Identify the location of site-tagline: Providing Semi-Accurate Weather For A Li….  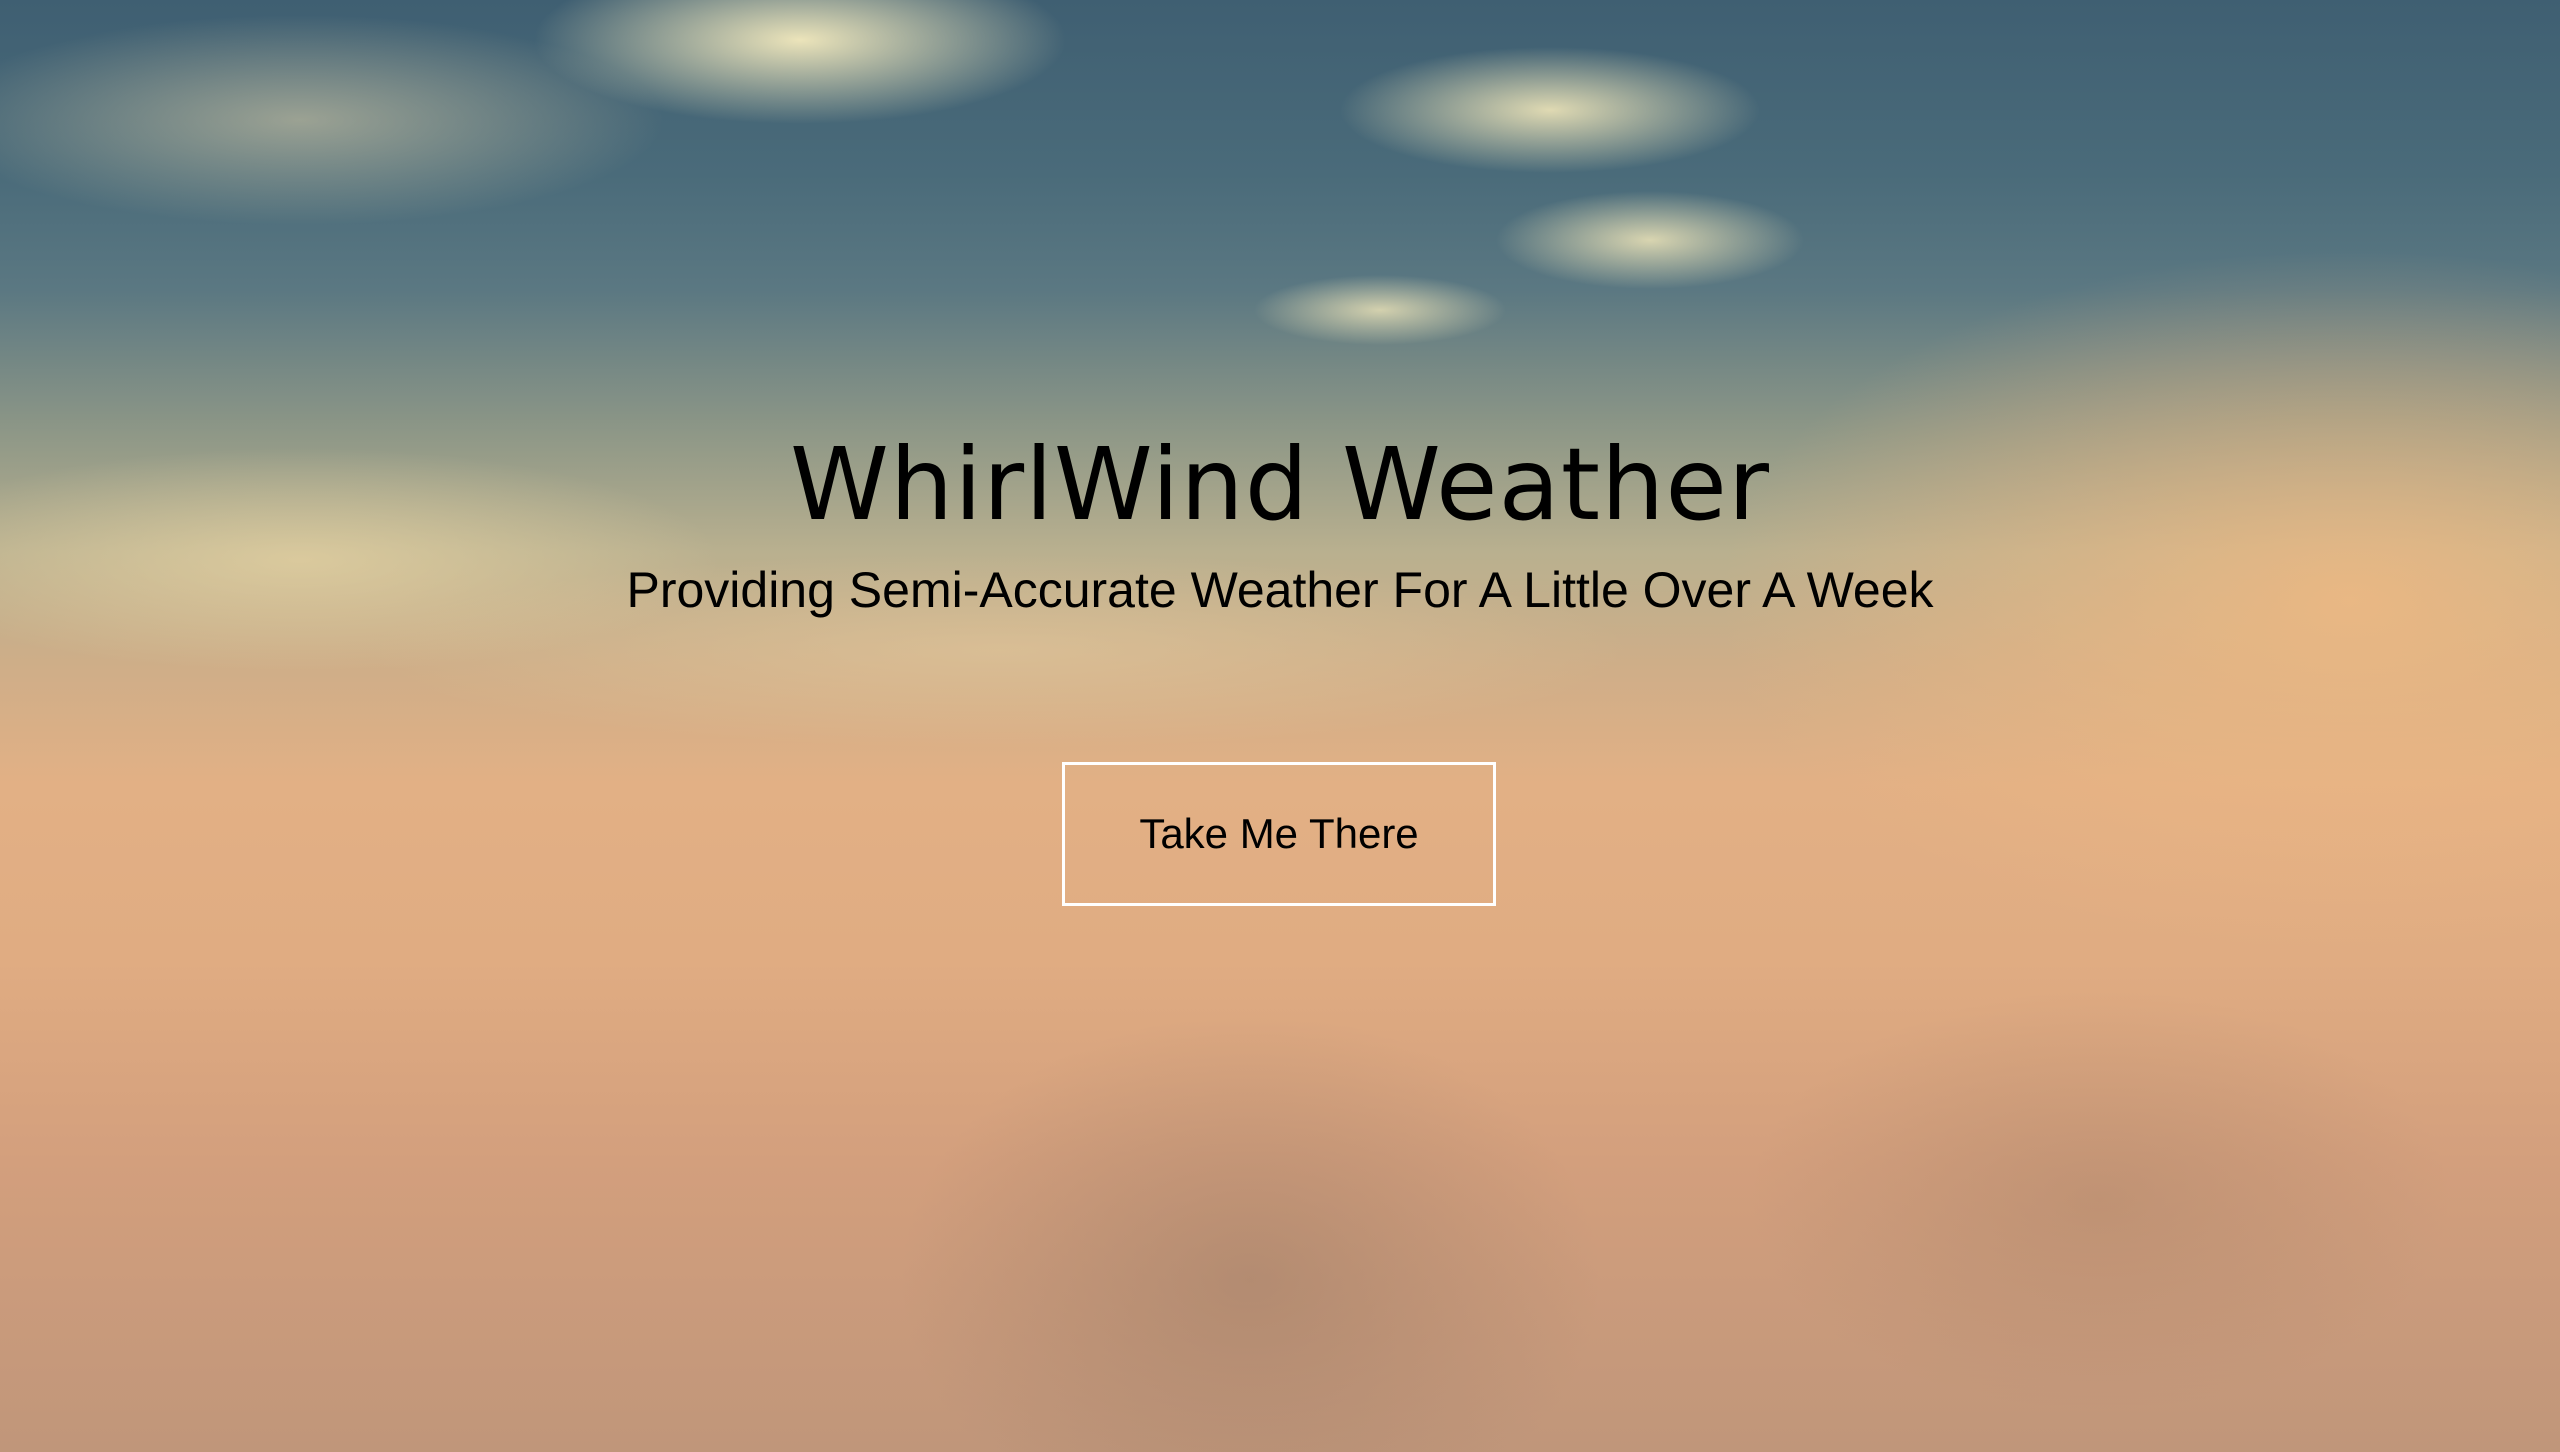
(1280, 590).